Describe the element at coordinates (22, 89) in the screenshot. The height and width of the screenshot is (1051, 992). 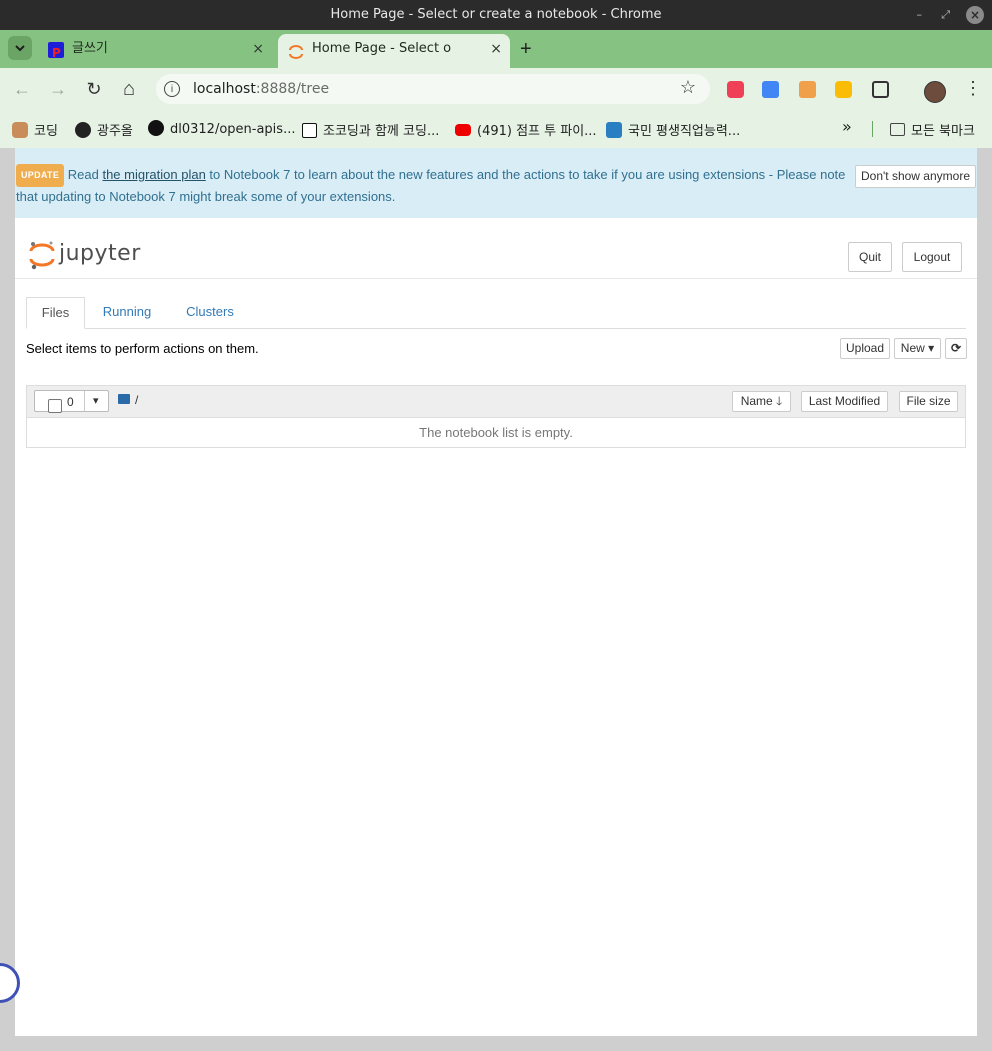
I see `back-icon: ←` at that location.